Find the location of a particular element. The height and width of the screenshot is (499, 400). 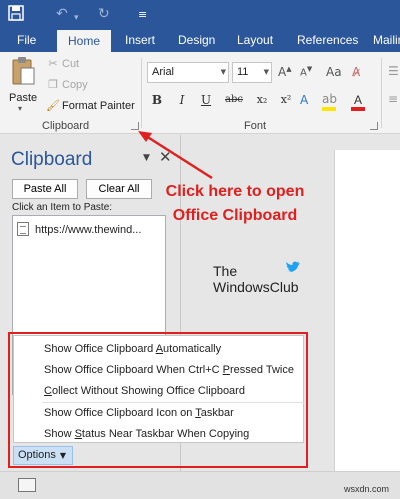

annotation-text: Click here to open Office Clipboard is located at coordinates (235, 203).